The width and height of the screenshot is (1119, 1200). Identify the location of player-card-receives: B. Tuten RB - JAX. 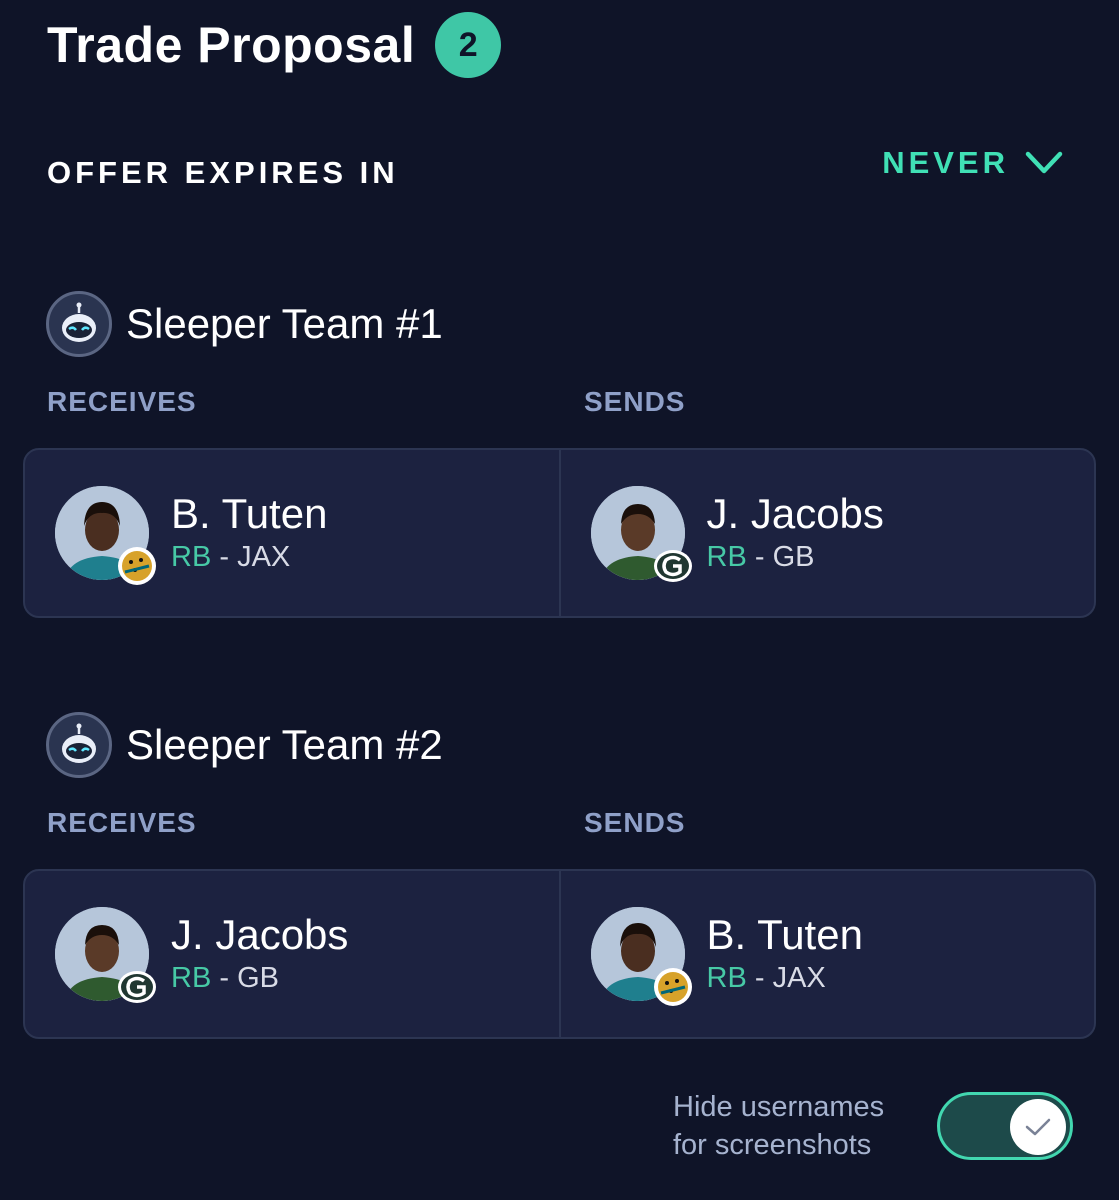
(293, 533).